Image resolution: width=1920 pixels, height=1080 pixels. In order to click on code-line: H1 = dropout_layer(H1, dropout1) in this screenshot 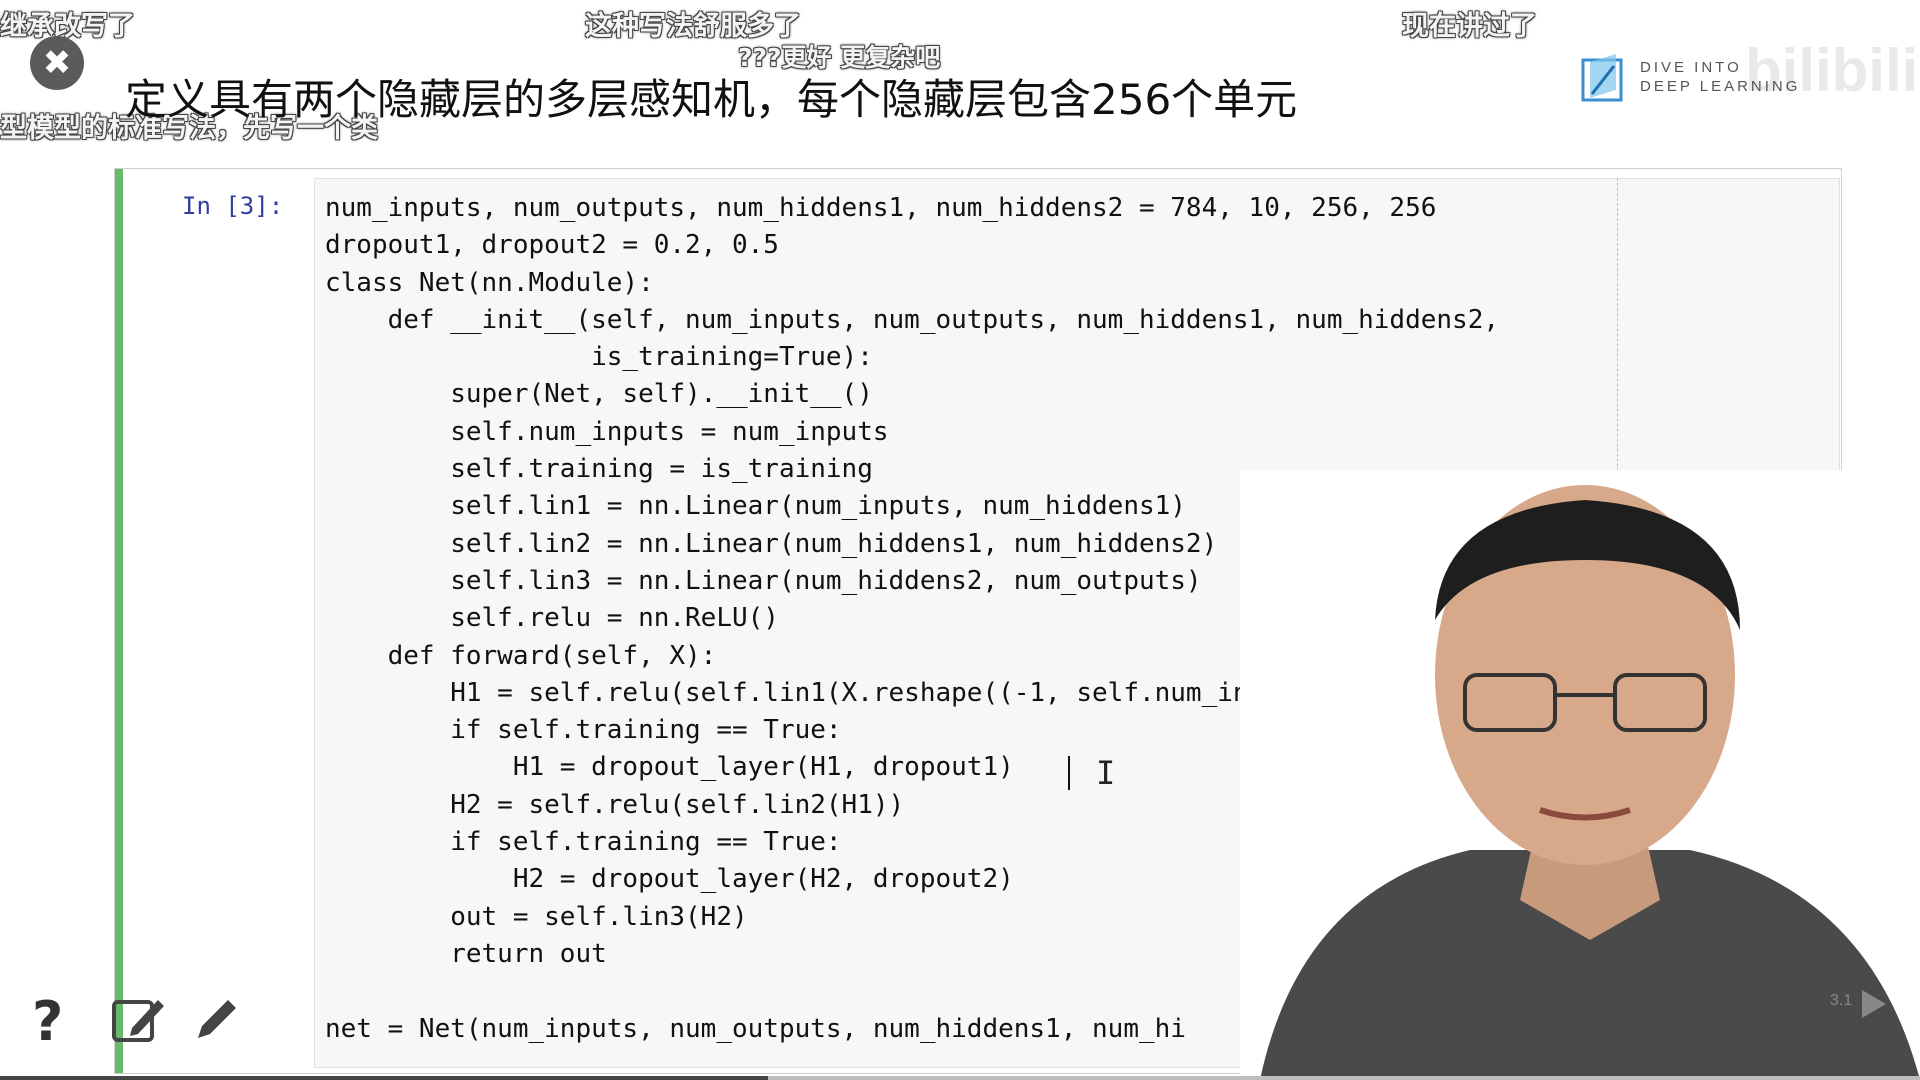, I will do `click(669, 767)`.